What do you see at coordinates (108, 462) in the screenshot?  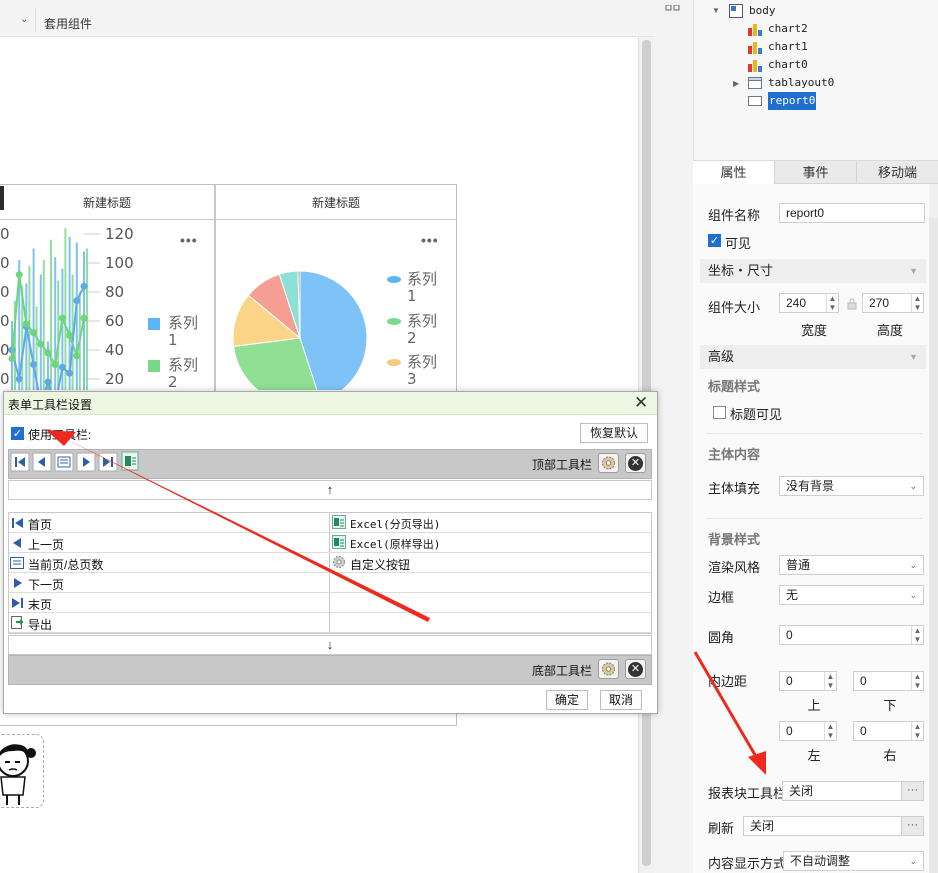 I see `last-page-icon` at bounding box center [108, 462].